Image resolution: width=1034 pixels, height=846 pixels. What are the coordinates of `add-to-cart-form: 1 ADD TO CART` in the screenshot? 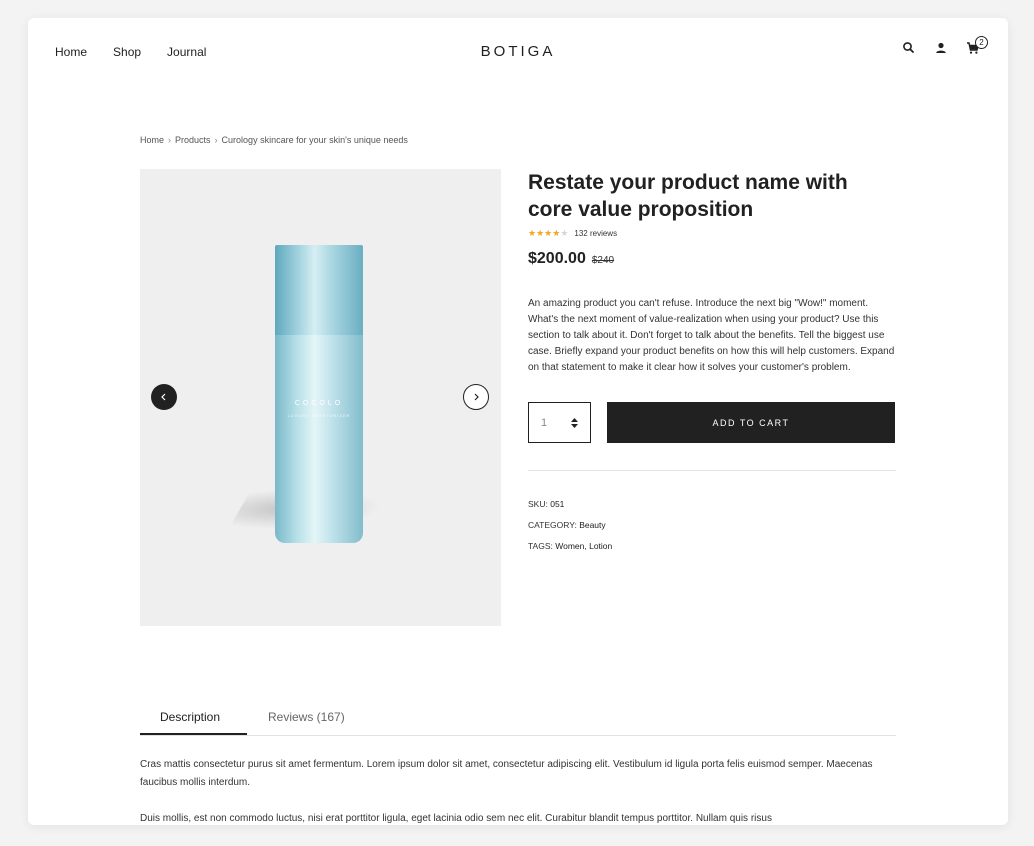 It's located at (712, 422).